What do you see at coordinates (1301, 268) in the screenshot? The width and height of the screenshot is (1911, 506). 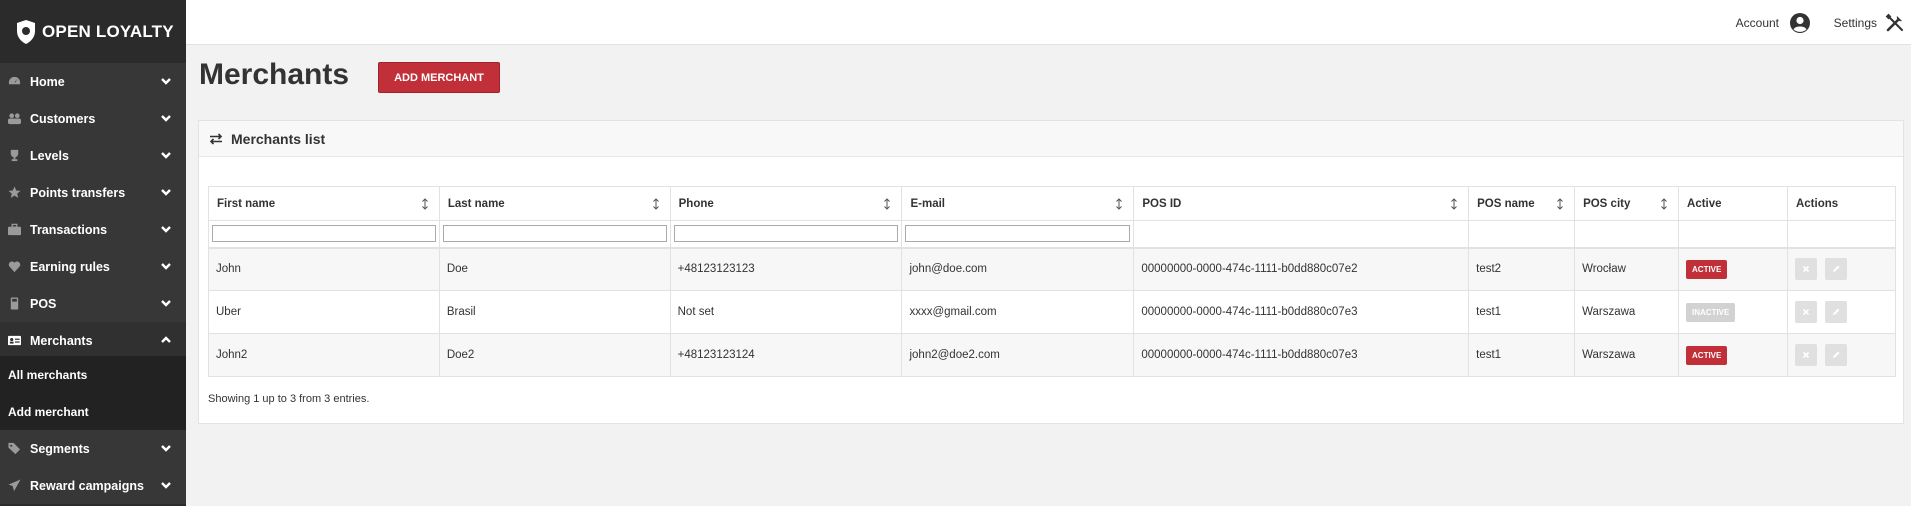 I see `cell-pos-id: 00000000-0000-474c-1111-b0dd880c07e2` at bounding box center [1301, 268].